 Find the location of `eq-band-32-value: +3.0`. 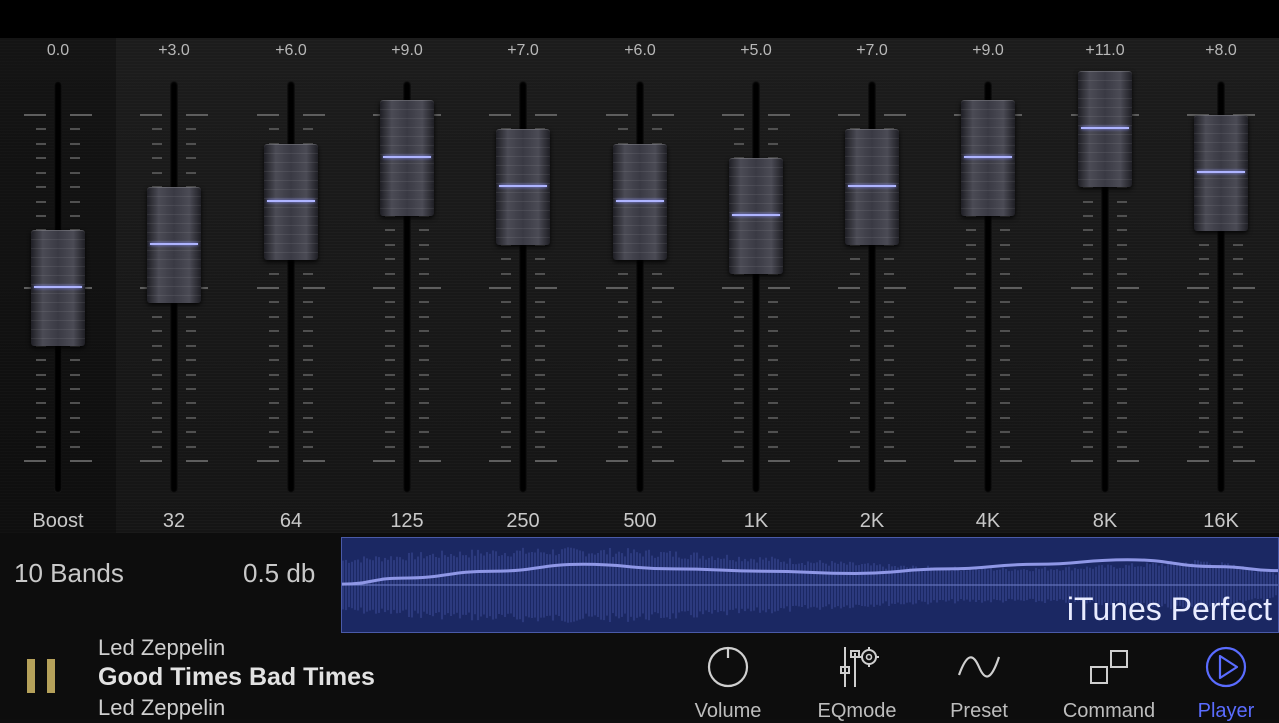

eq-band-32-value: +3.0 is located at coordinates (174, 50).